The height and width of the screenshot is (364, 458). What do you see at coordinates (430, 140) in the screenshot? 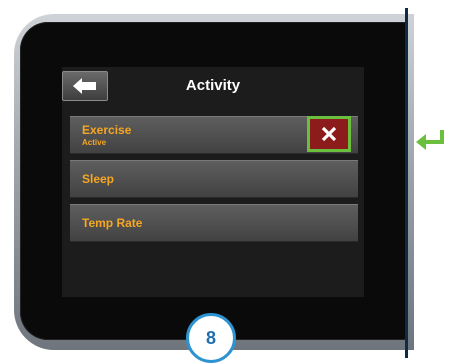
I see `enter-return-icon` at bounding box center [430, 140].